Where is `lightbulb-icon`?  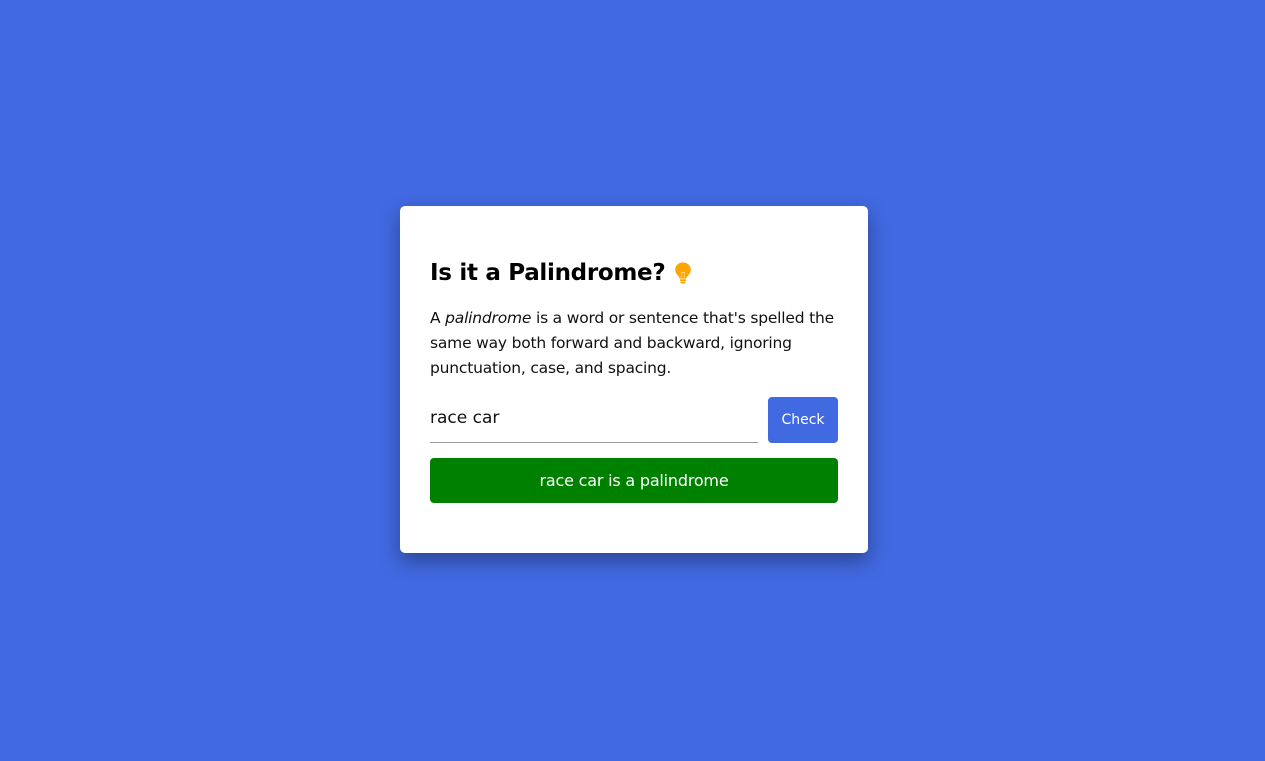 lightbulb-icon is located at coordinates (683, 273).